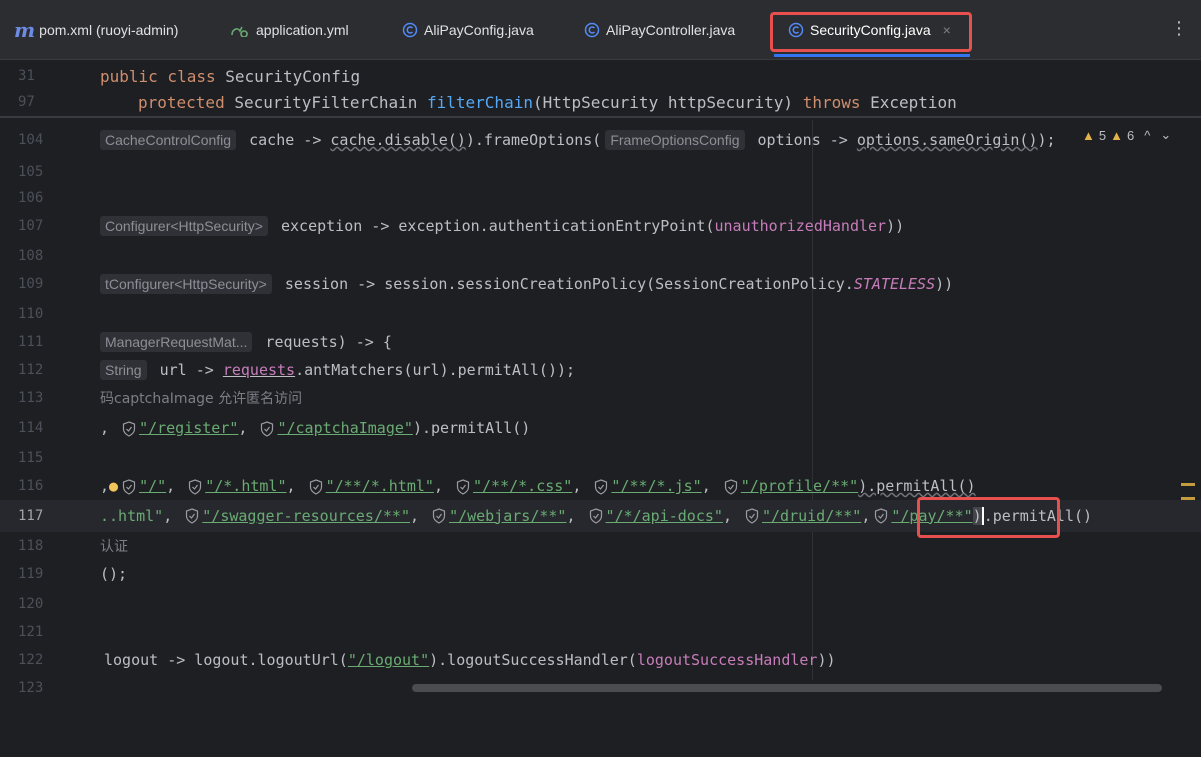  Describe the element at coordinates (113, 486) in the screenshot. I see `lightbulb-icon: ●` at that location.